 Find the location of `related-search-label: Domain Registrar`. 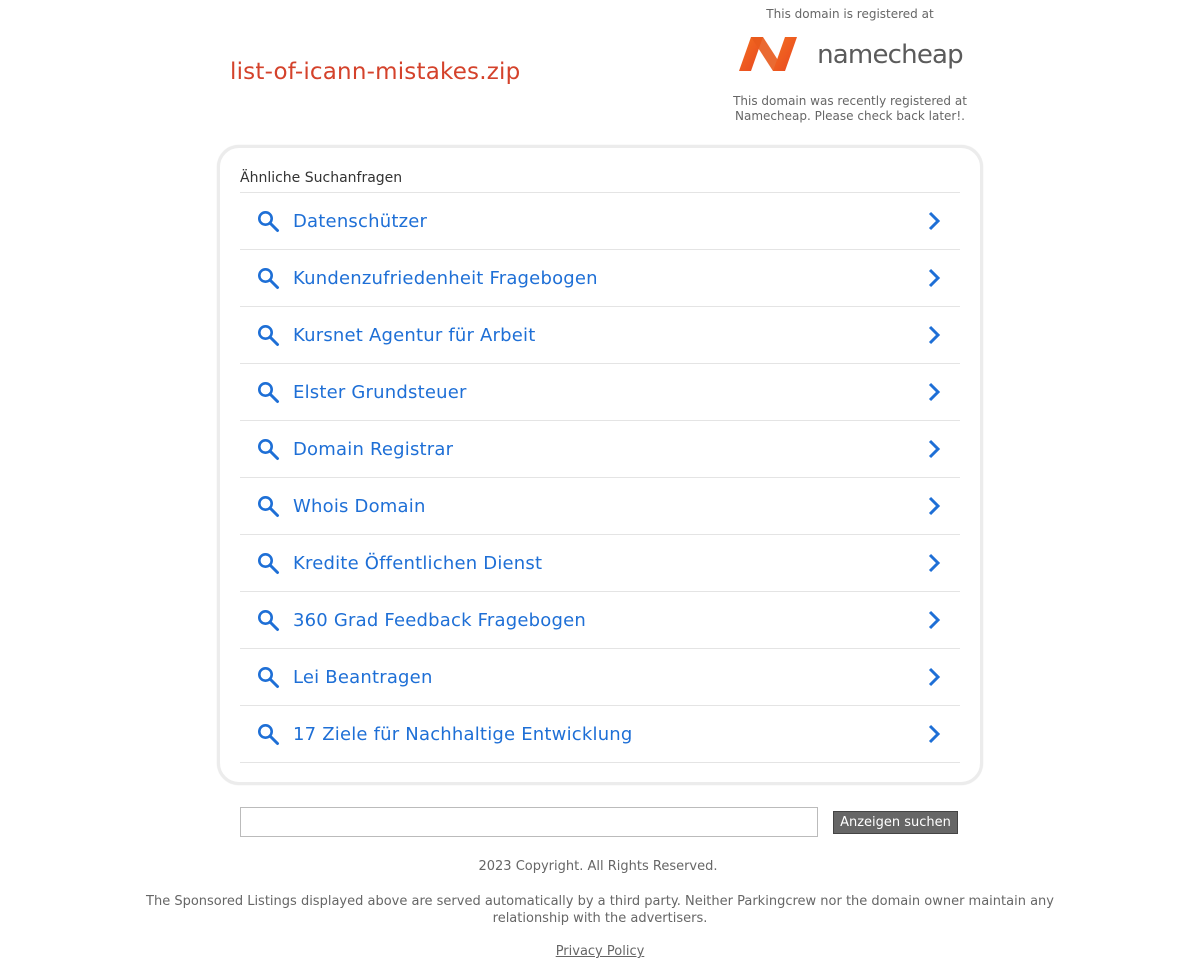

related-search-label: Domain Registrar is located at coordinates (373, 449).